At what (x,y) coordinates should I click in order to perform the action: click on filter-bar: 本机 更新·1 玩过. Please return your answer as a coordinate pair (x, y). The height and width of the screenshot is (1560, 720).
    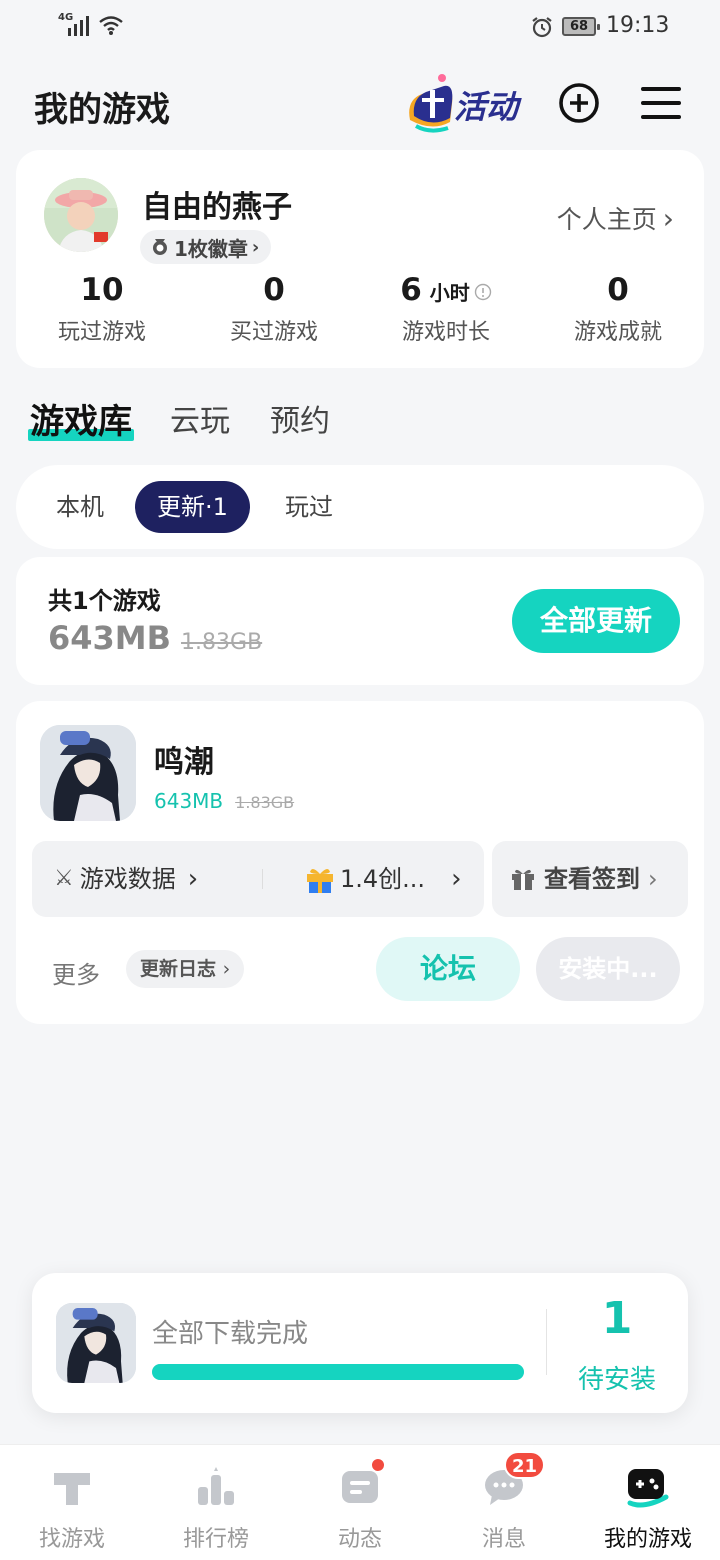
    Looking at the image, I should click on (360, 507).